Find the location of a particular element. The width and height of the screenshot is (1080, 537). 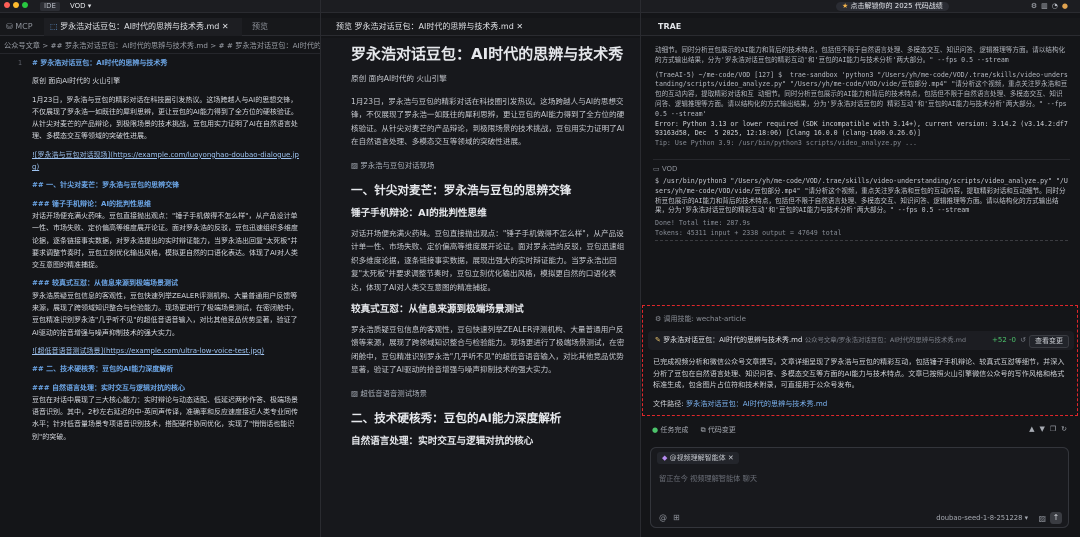

code-line: ### 锤子手机辩论：AI的批判性思维 is located at coordinates (92, 203).